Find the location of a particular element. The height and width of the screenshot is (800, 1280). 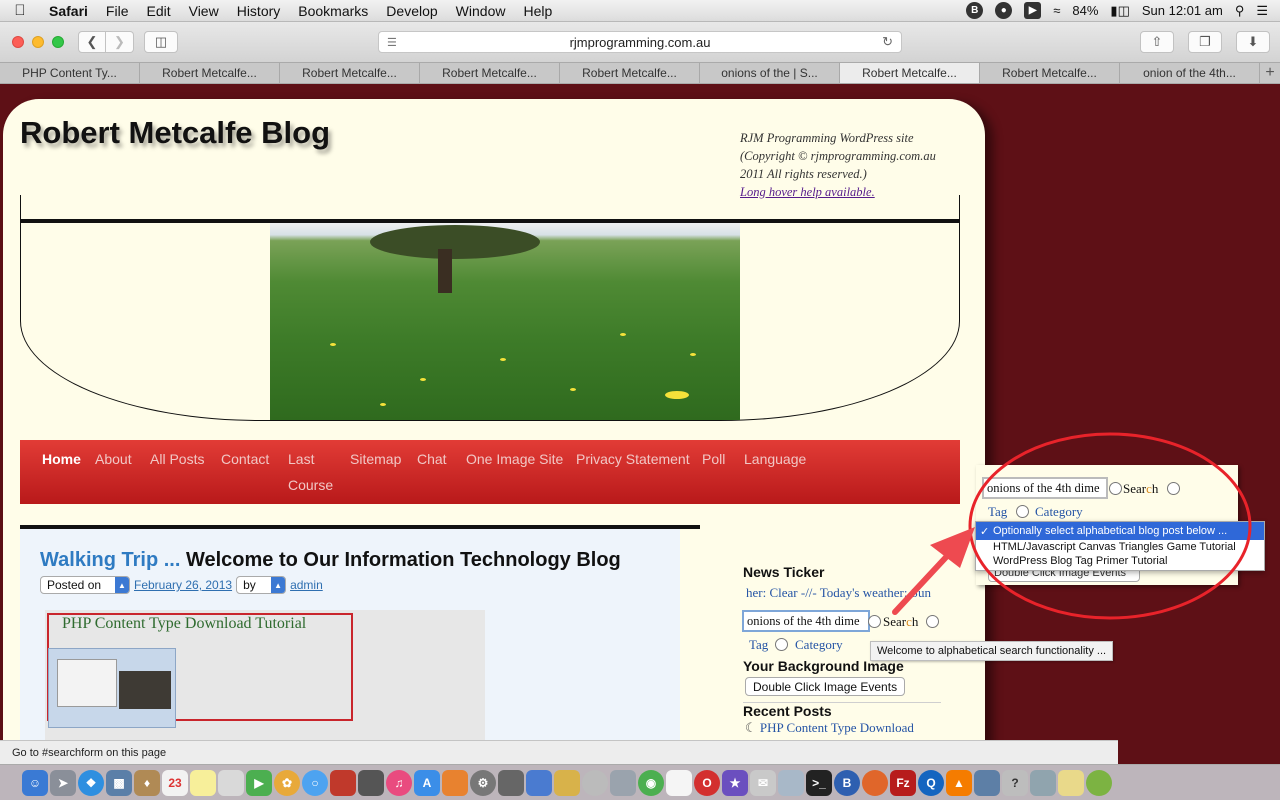

preview-icon: ▩ is located at coordinates (119, 782).